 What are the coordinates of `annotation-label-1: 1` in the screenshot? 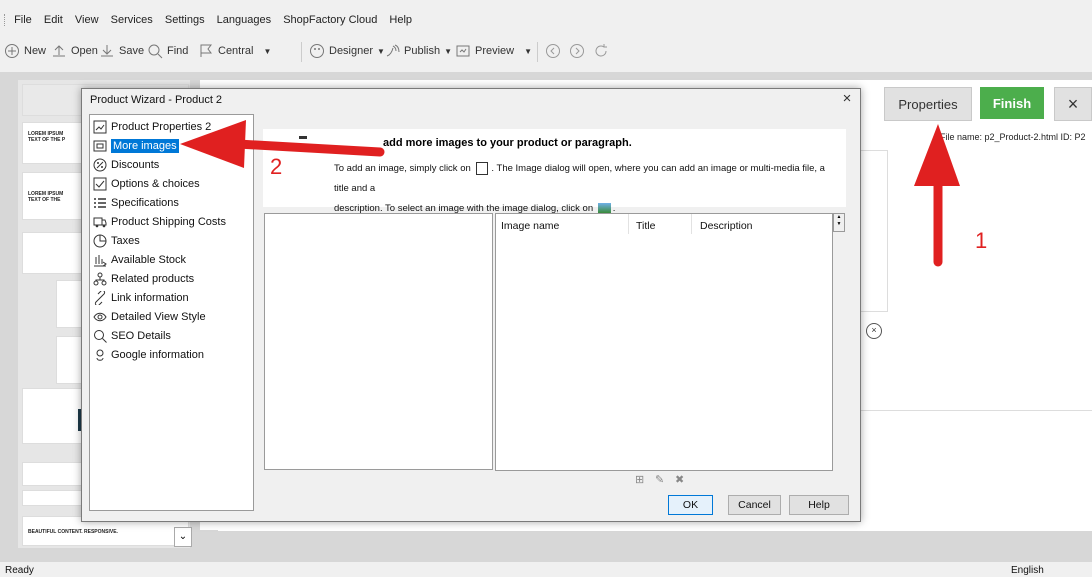 It's located at (981, 240).